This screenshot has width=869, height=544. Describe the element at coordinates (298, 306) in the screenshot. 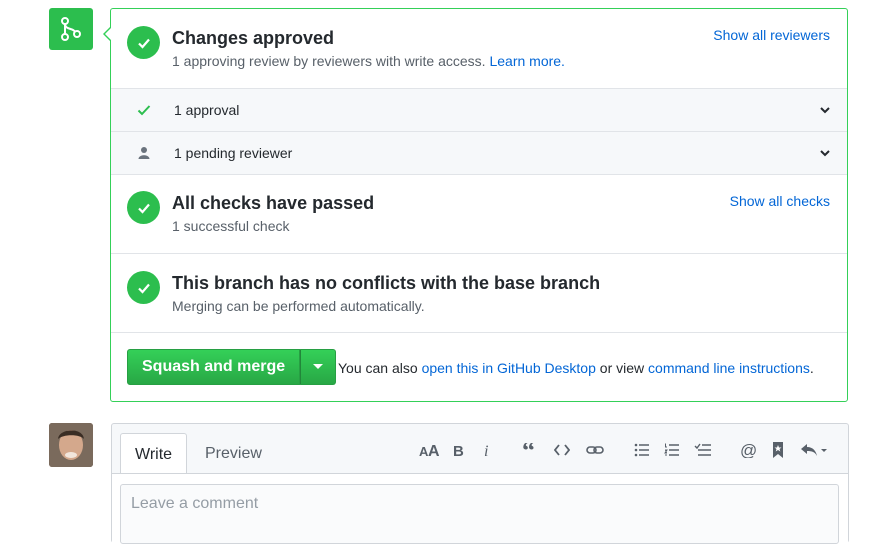

I see `conflicts-subtitle: Merging can be performed automatically.` at that location.